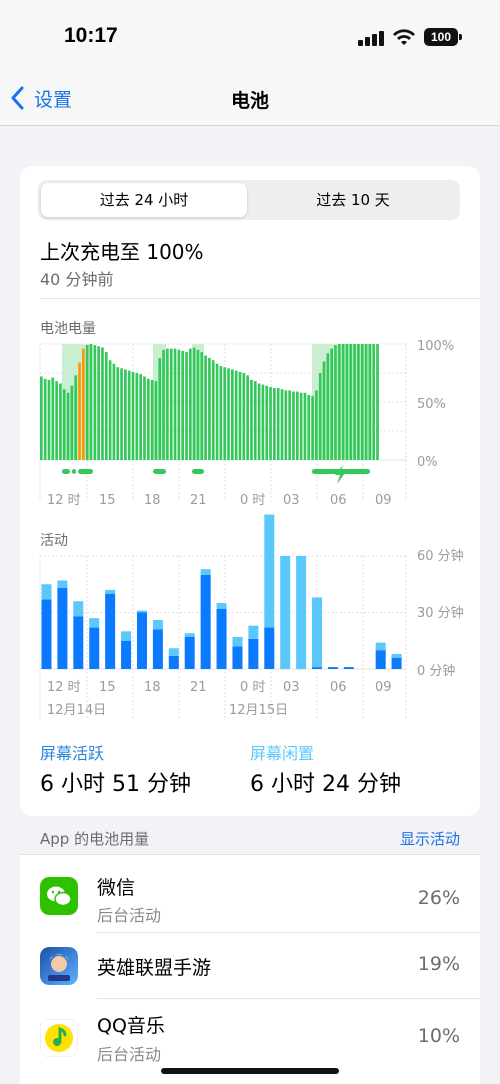  Describe the element at coordinates (154, 968) in the screenshot. I see `app-name: 英雄联盟手游` at that location.